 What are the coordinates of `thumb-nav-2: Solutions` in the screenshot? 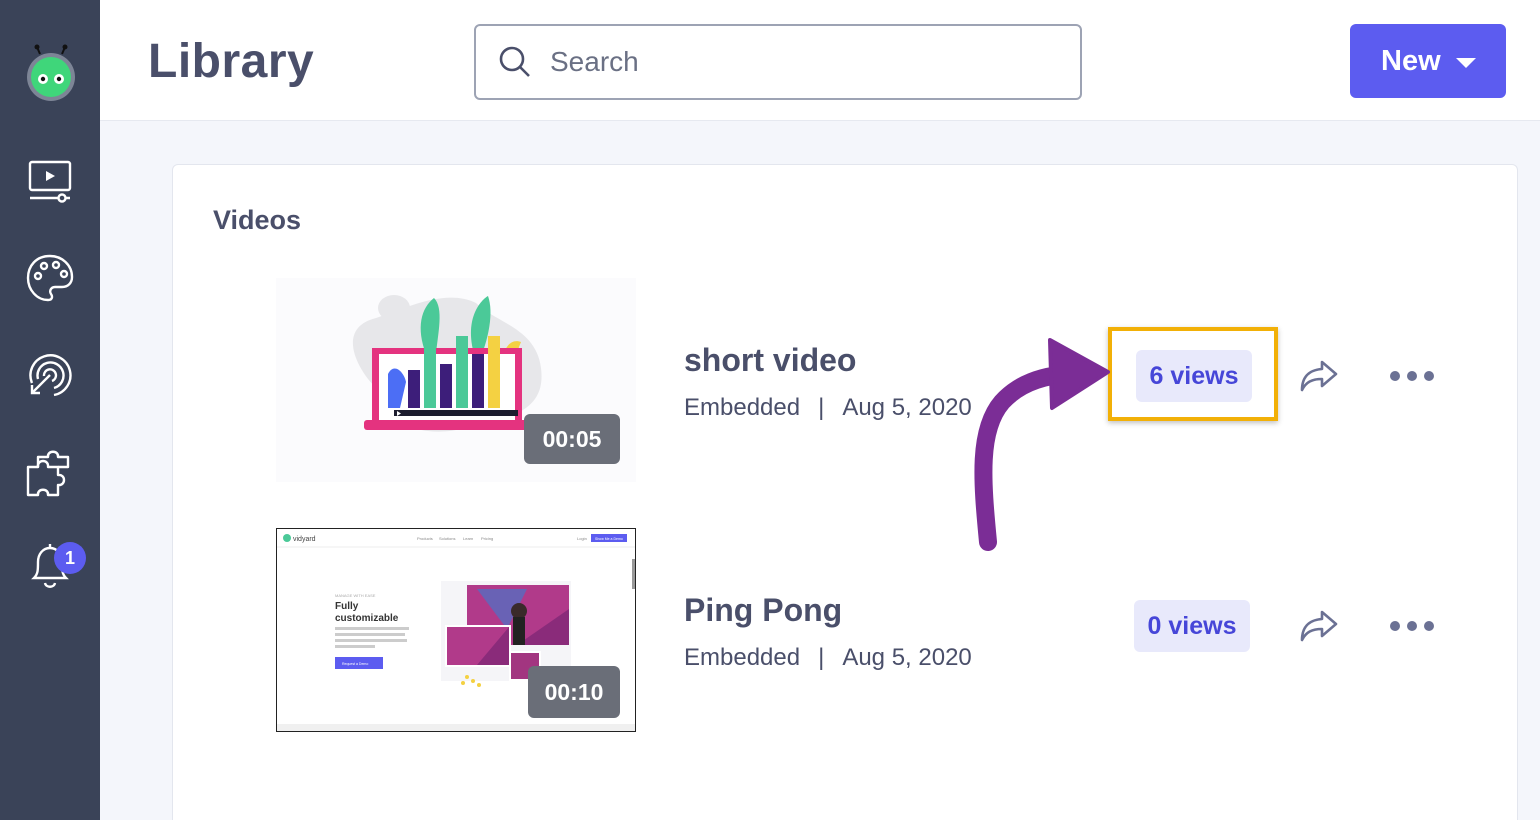 It's located at (447, 538).